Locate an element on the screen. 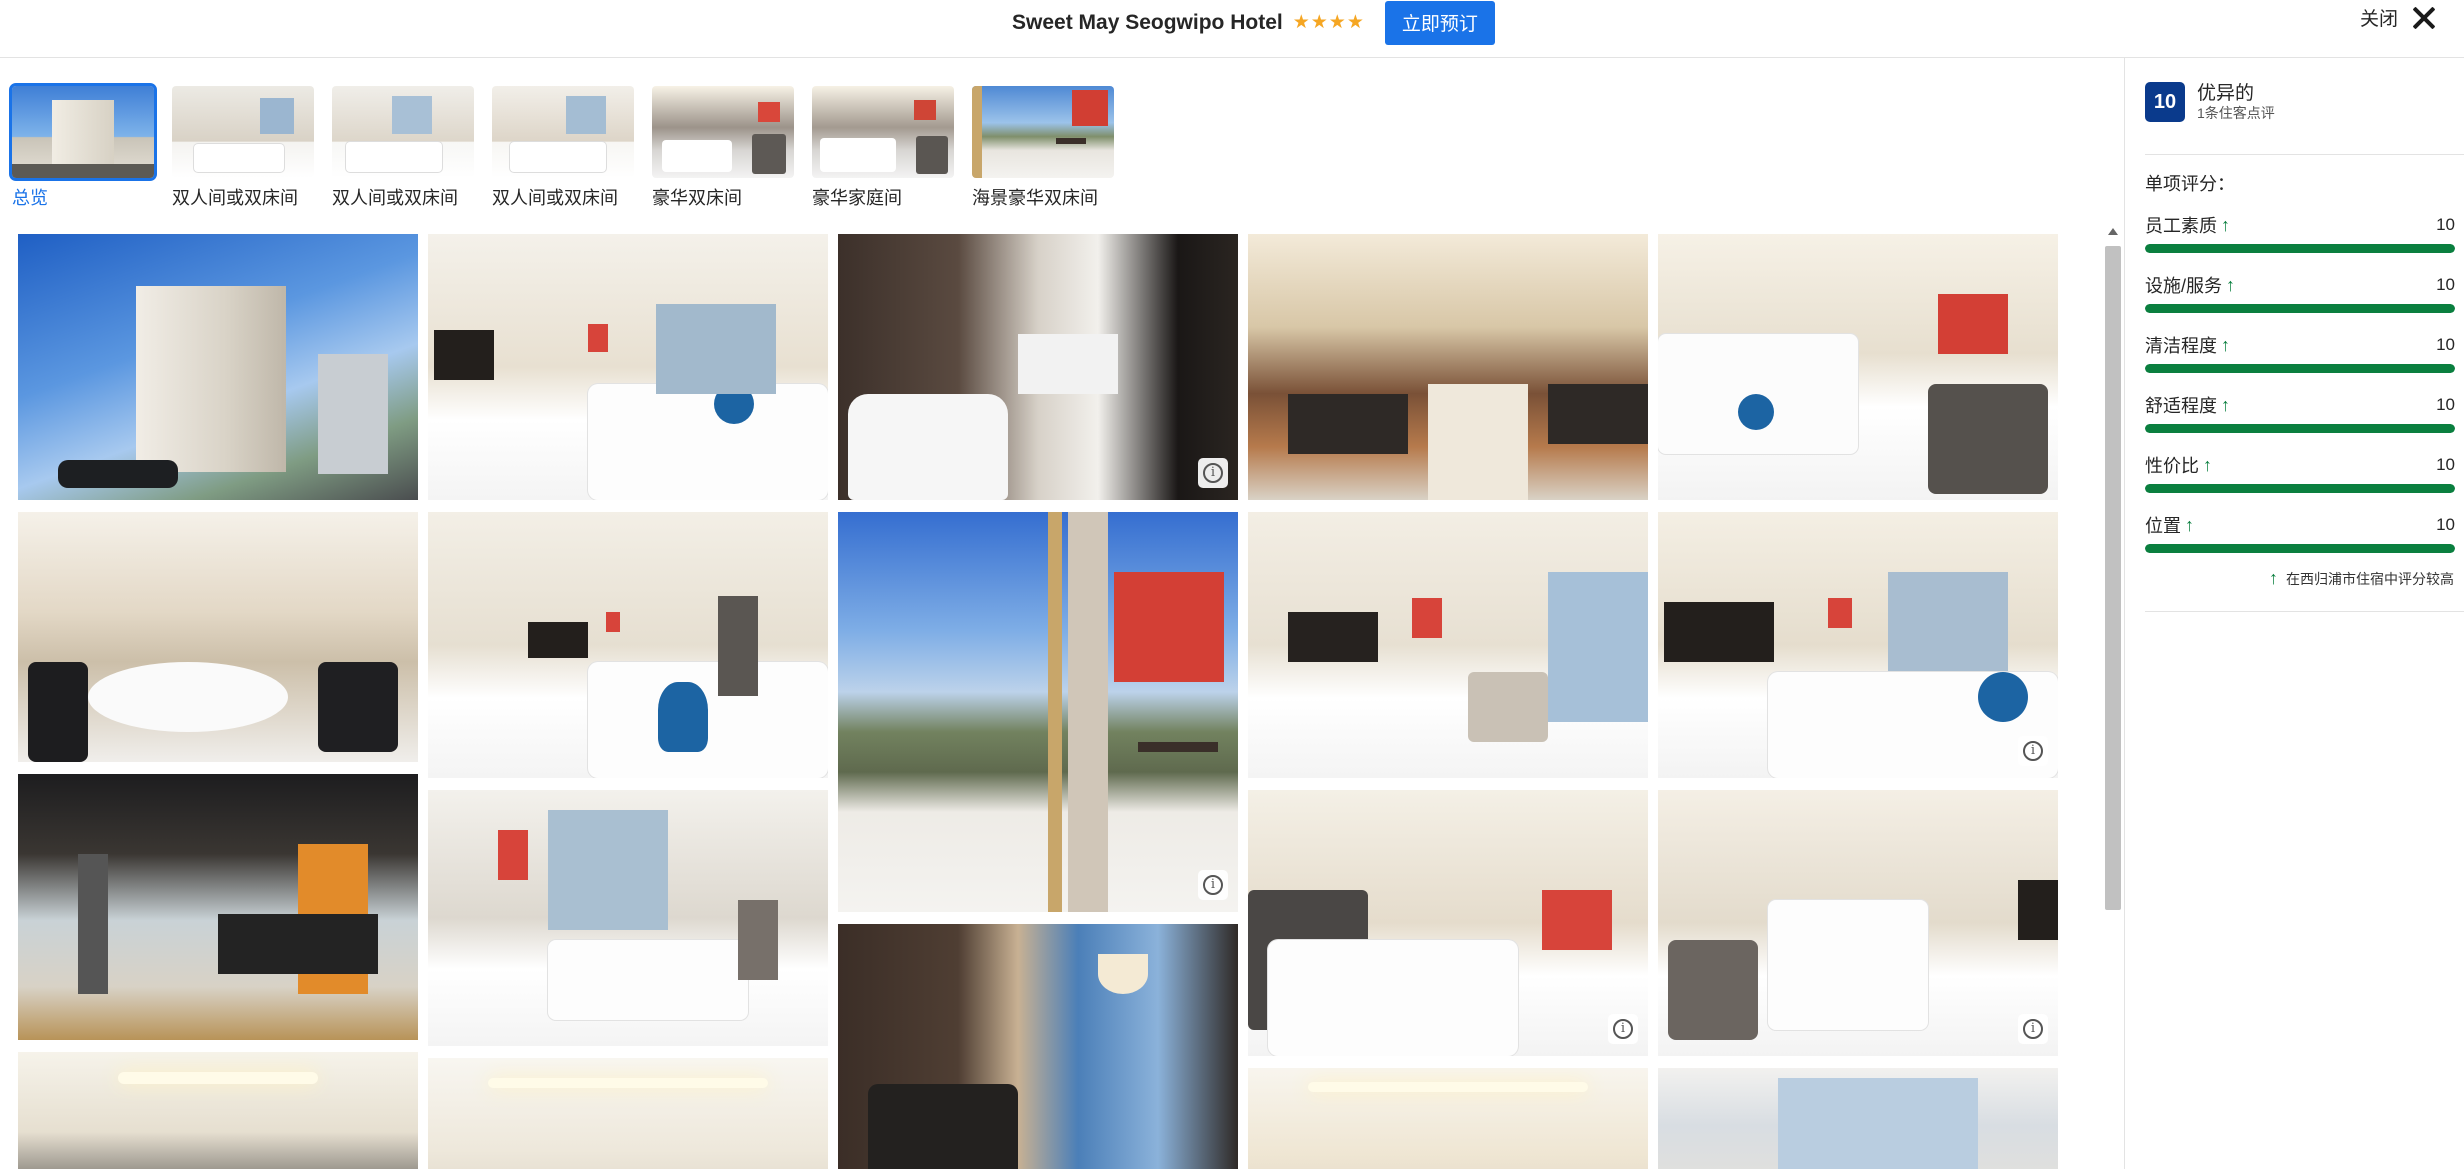 The height and width of the screenshot is (1169, 2464). rating-staff: 员工素质 ↑ 10 is located at coordinates (2300, 233).